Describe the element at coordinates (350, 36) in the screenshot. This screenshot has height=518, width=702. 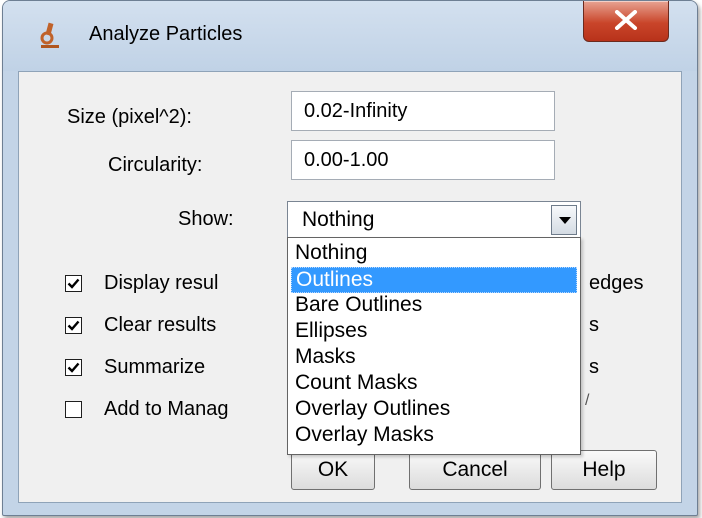
I see `title-bar: Analyze Particles` at that location.